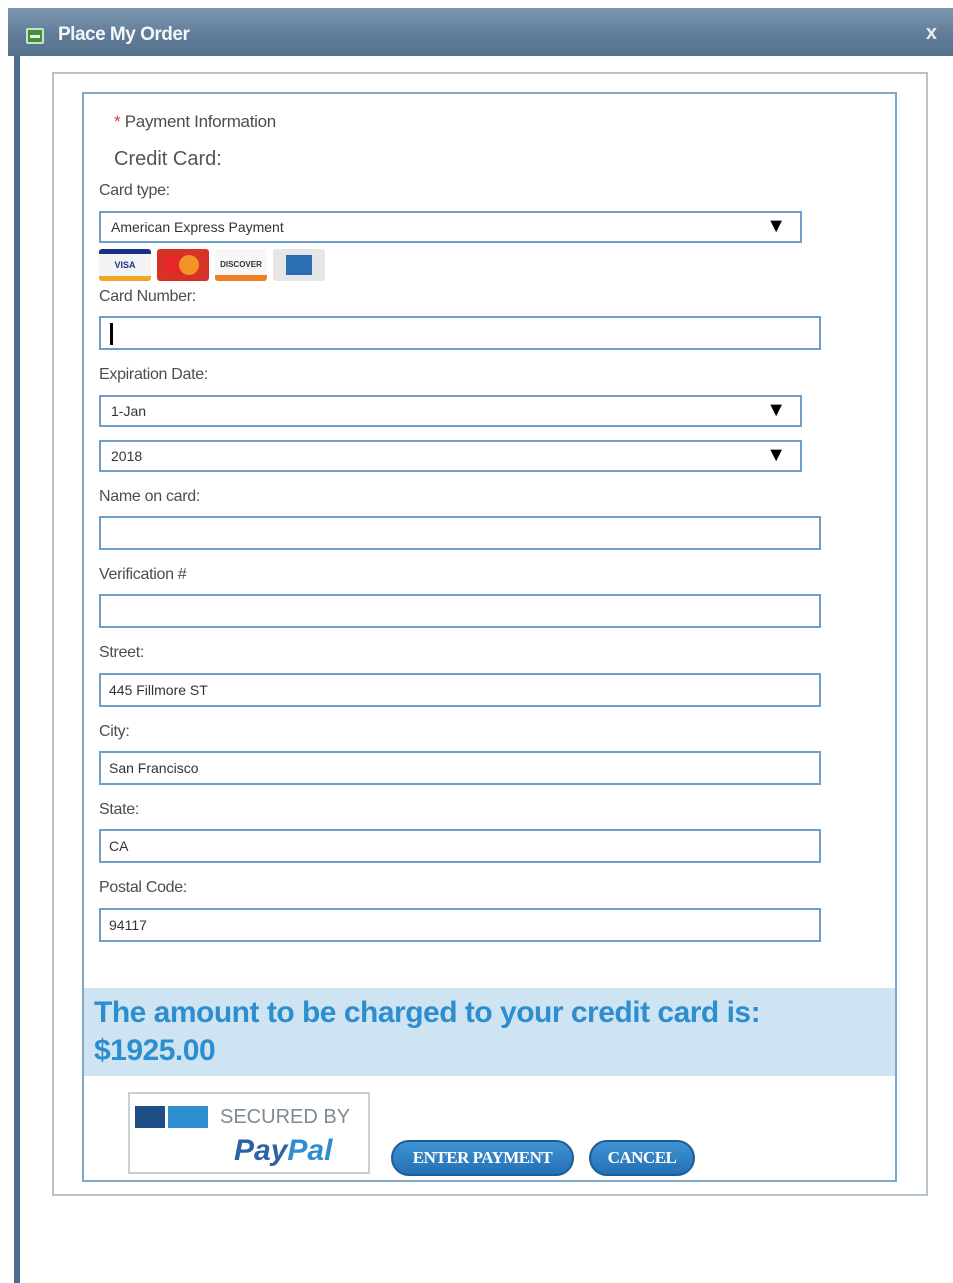 The width and height of the screenshot is (953, 1283). What do you see at coordinates (460, 611) in the screenshot?
I see `verification-input` at bounding box center [460, 611].